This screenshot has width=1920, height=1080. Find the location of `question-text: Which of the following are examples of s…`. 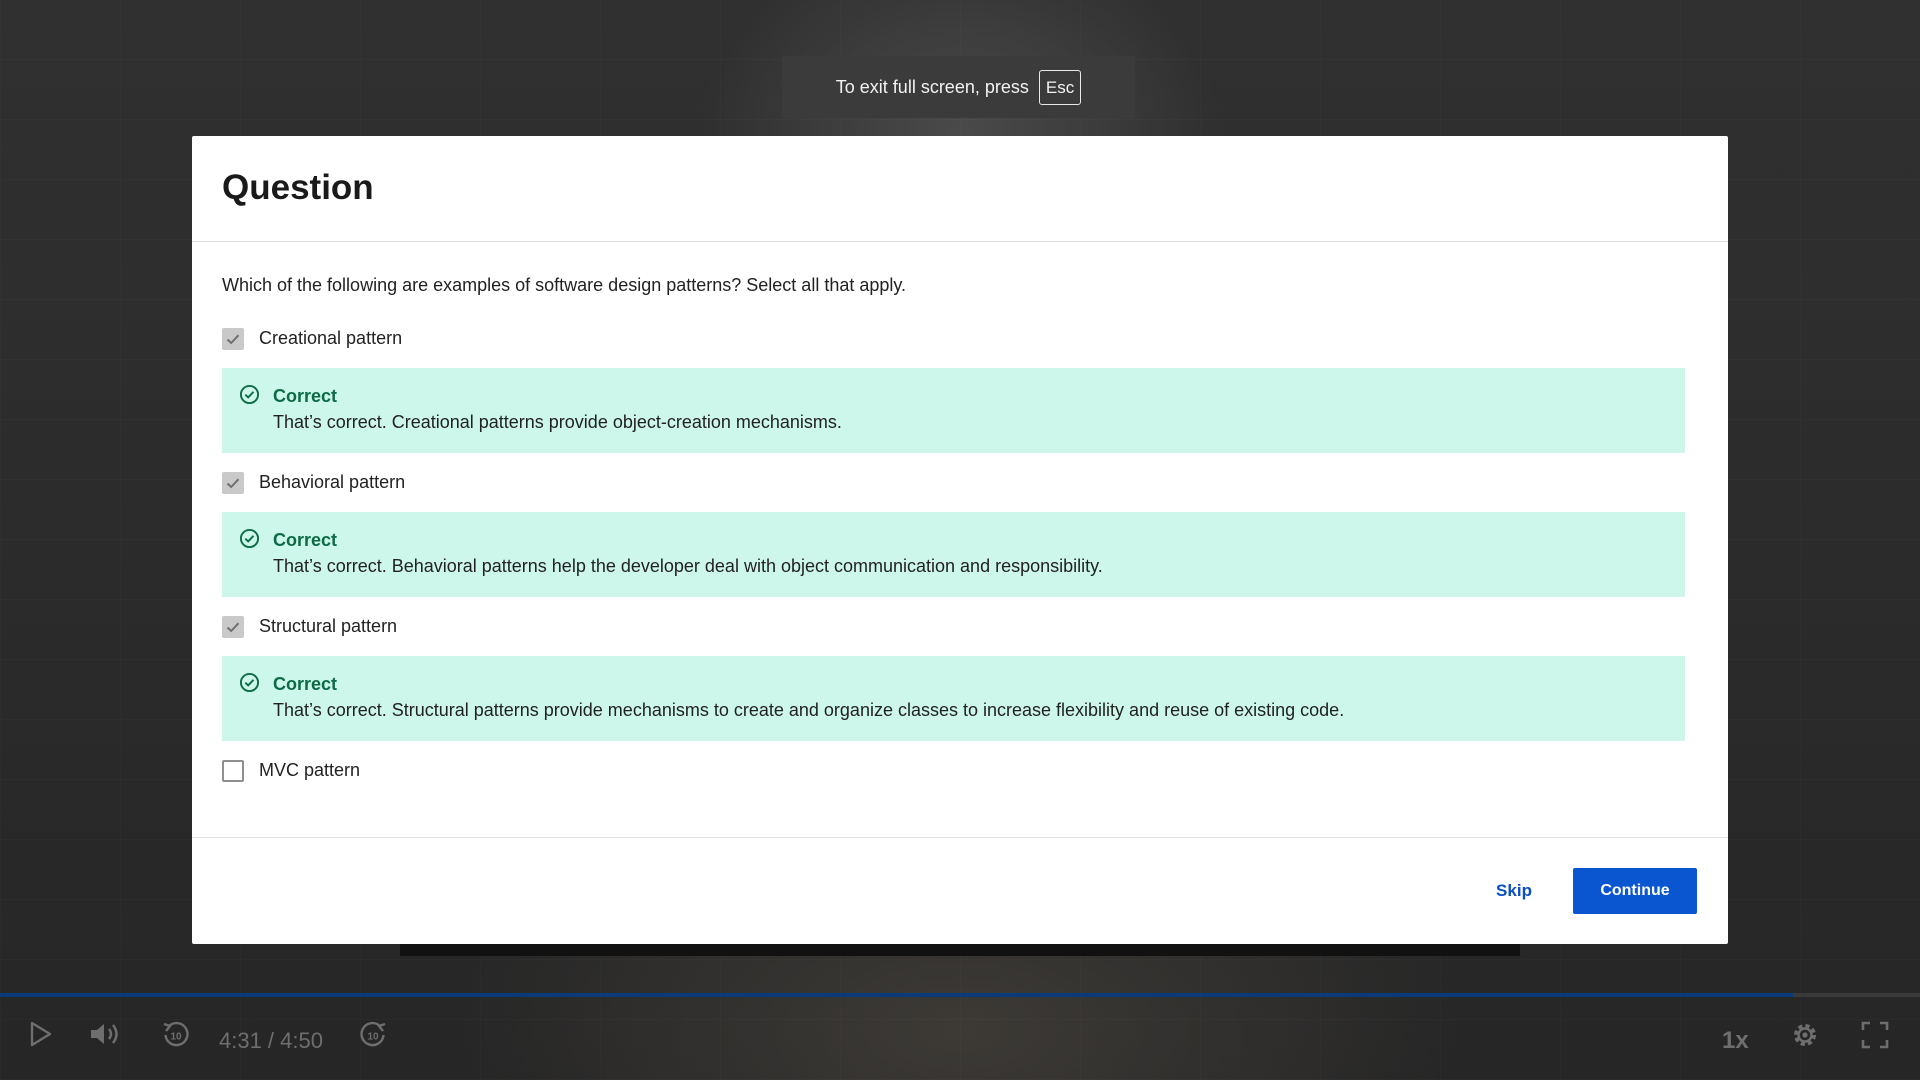

question-text: Which of the following are examples of s… is located at coordinates (564, 285).